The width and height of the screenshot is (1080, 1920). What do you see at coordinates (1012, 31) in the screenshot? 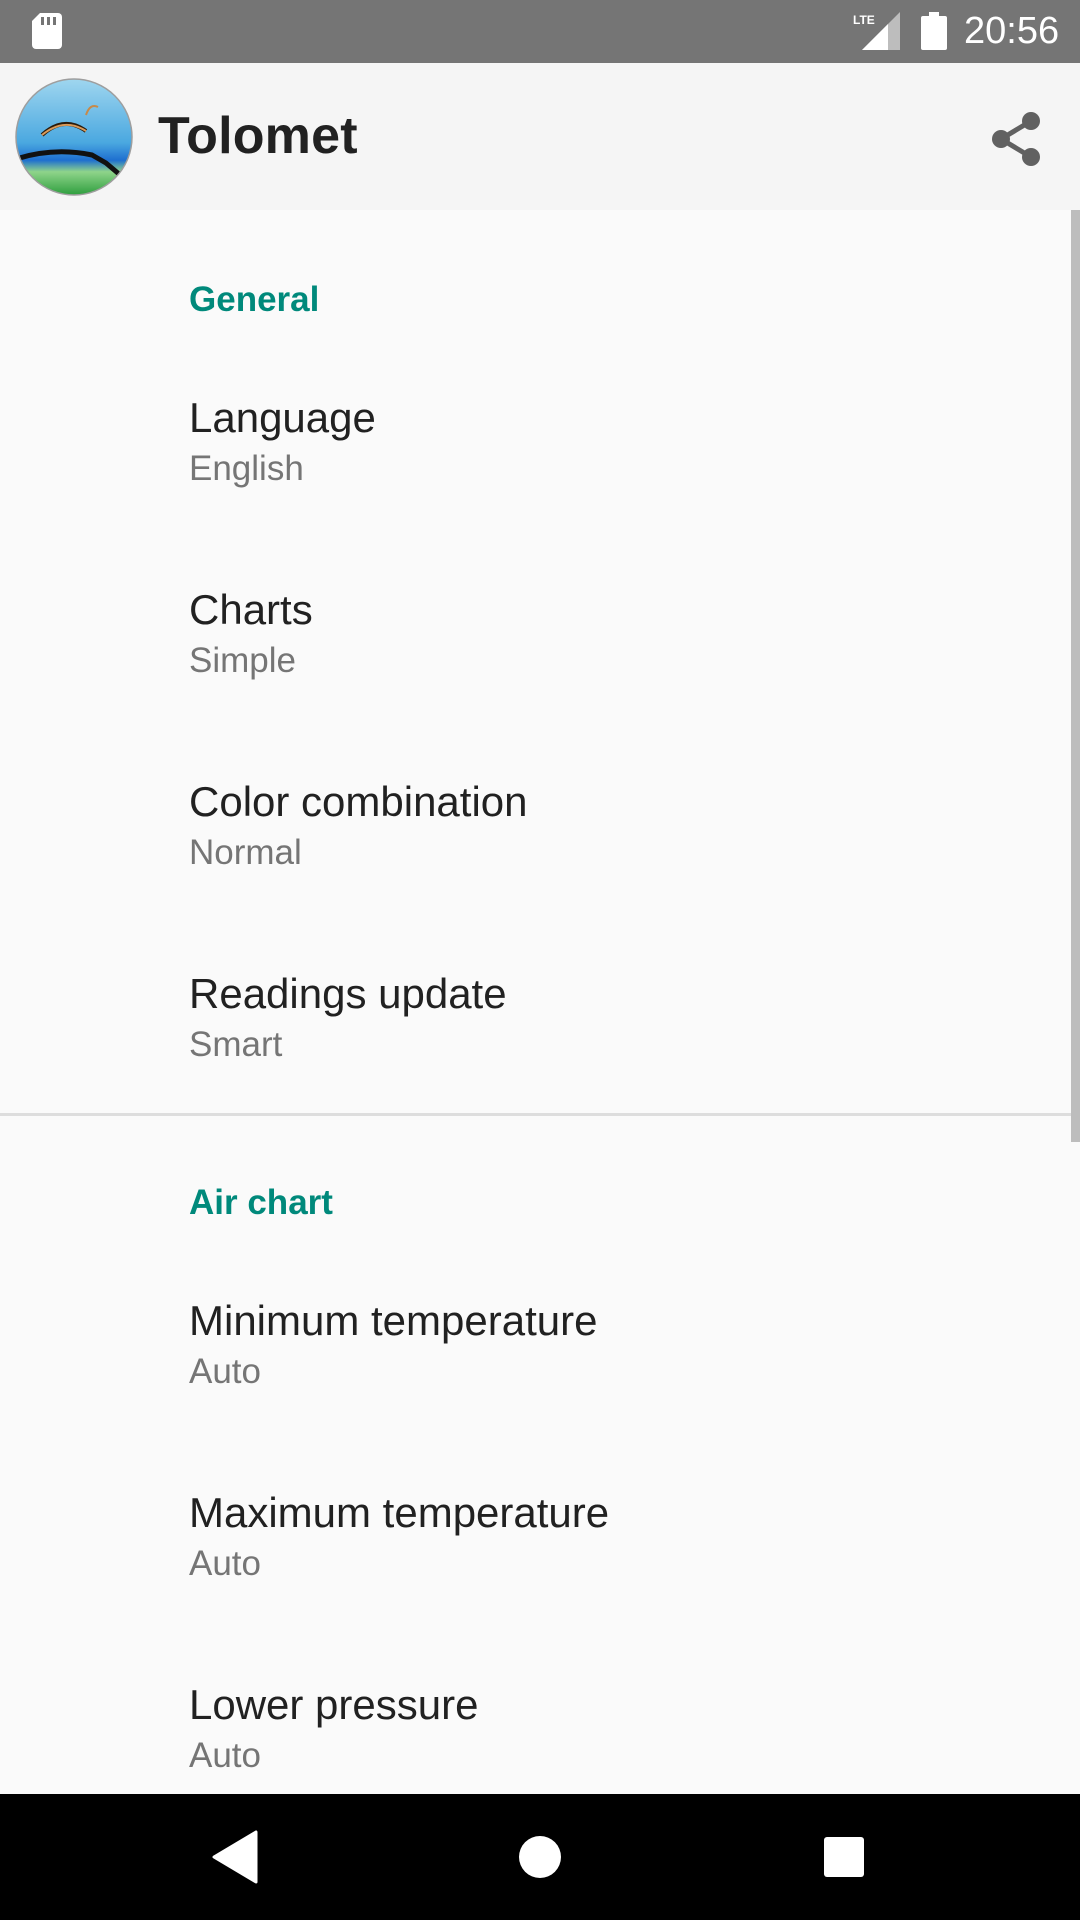
I see `status-clock: 20:56` at bounding box center [1012, 31].